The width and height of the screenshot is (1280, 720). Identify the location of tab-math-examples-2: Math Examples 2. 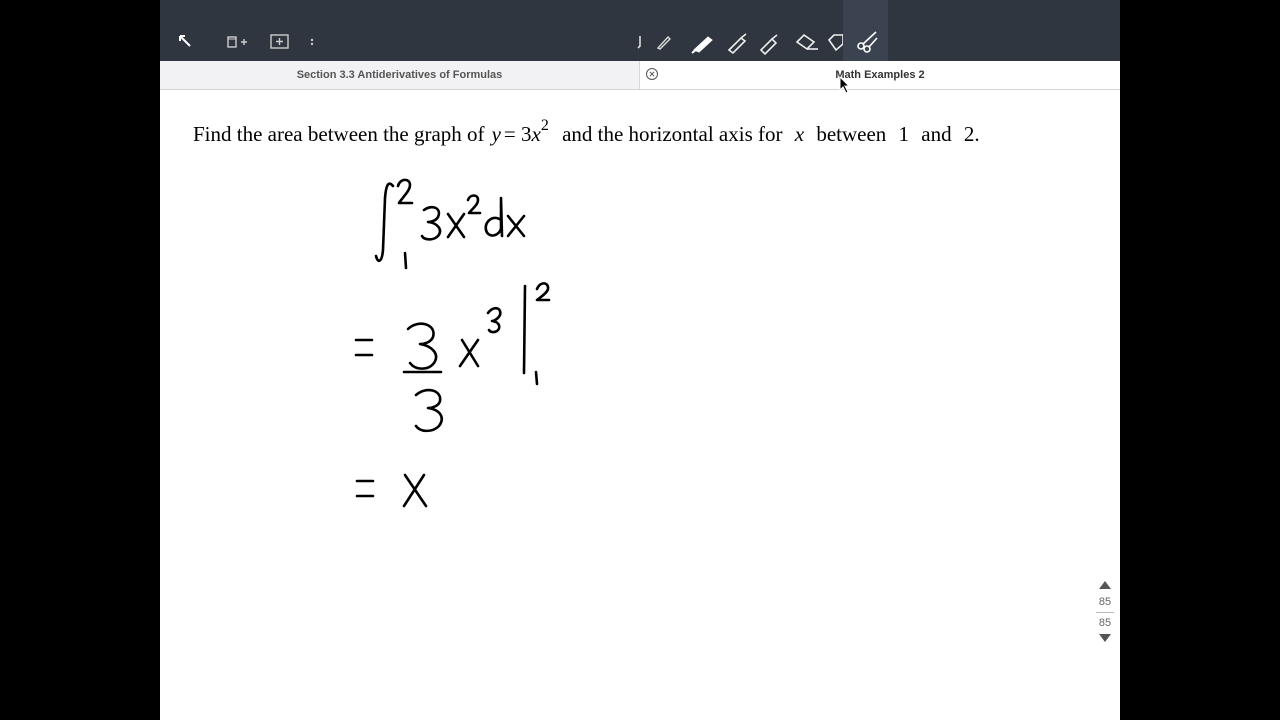
(880, 75).